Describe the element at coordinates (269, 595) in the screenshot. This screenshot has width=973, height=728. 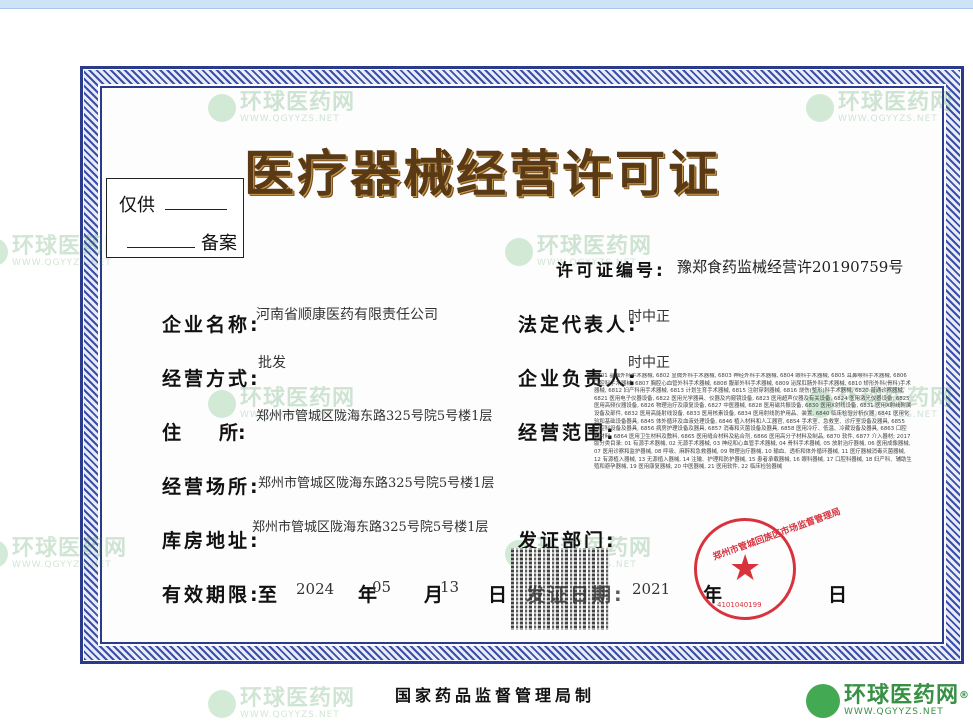
I see `validity-to: 至` at that location.